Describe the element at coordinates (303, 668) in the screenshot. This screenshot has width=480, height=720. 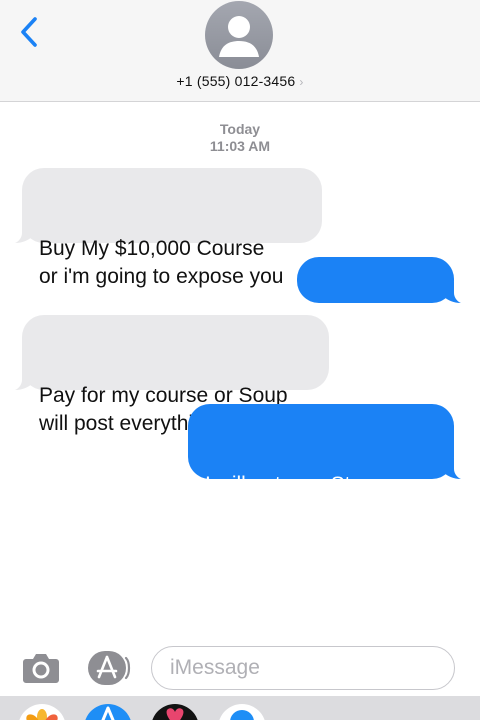
I see `imessage-input` at that location.